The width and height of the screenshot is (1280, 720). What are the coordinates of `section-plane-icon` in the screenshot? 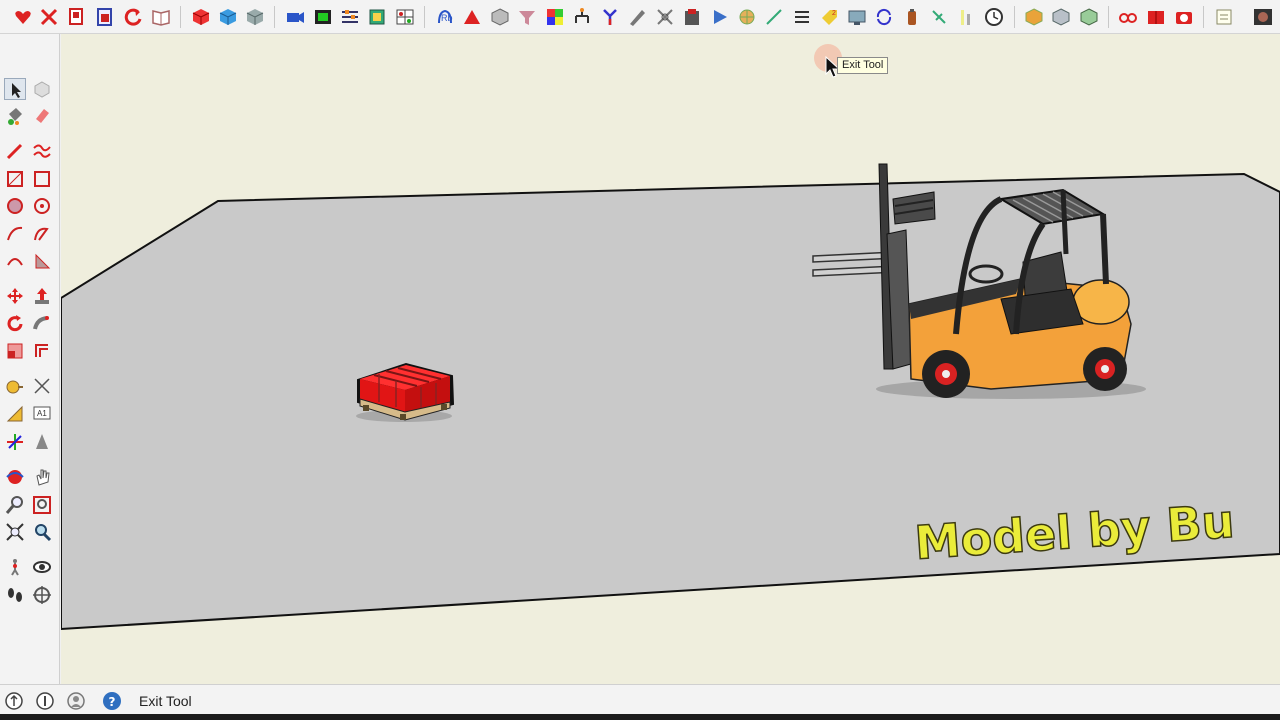 It's located at (42, 595).